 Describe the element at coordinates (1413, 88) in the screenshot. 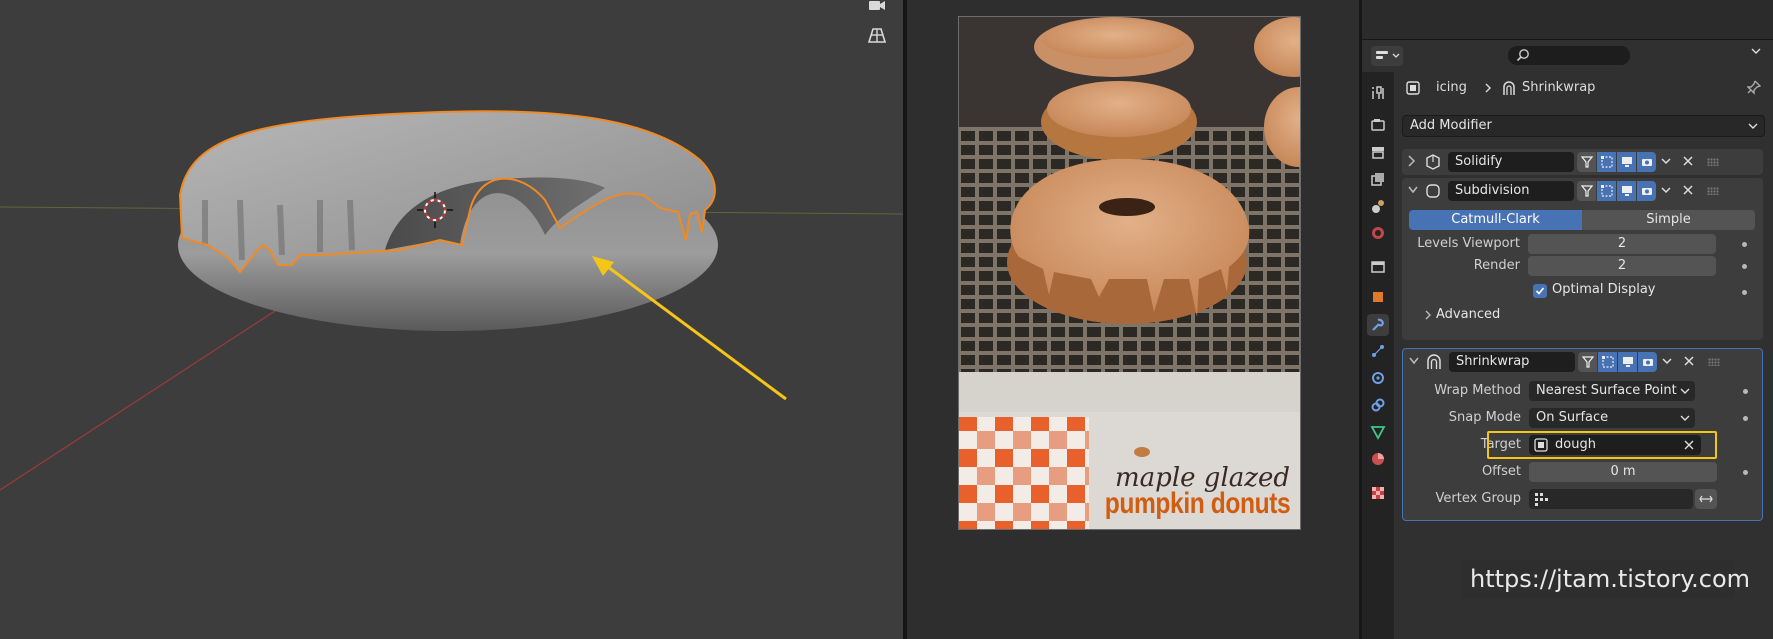

I see `object-icon` at that location.